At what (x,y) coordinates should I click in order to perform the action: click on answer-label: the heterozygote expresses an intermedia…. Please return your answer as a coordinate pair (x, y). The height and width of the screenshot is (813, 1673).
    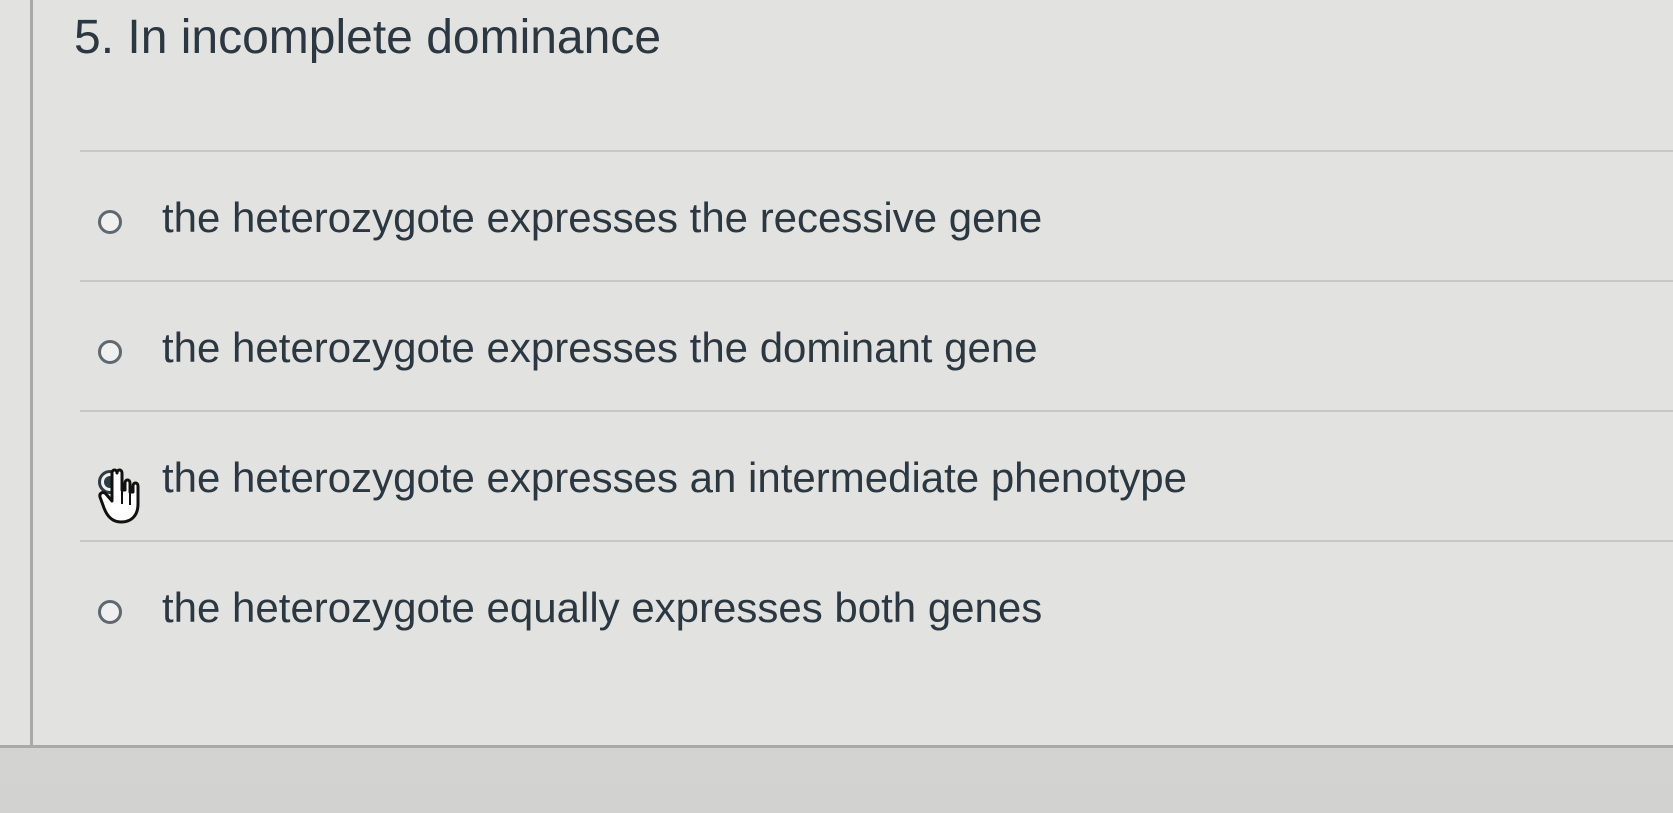
    Looking at the image, I should click on (675, 477).